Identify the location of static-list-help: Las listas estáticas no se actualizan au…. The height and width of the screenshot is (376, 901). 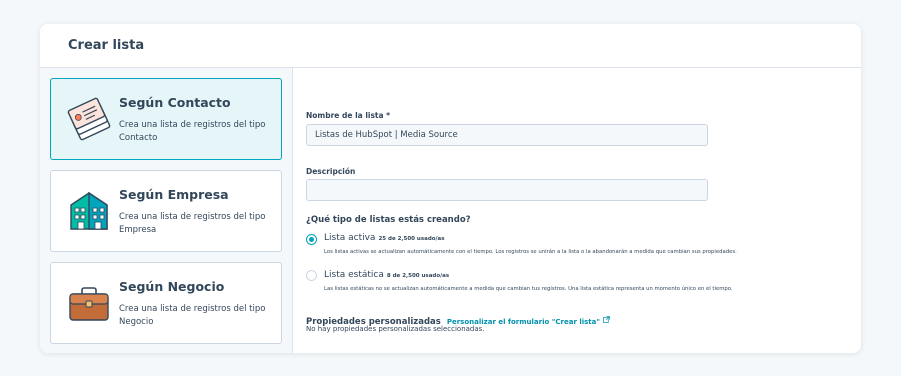
(528, 289).